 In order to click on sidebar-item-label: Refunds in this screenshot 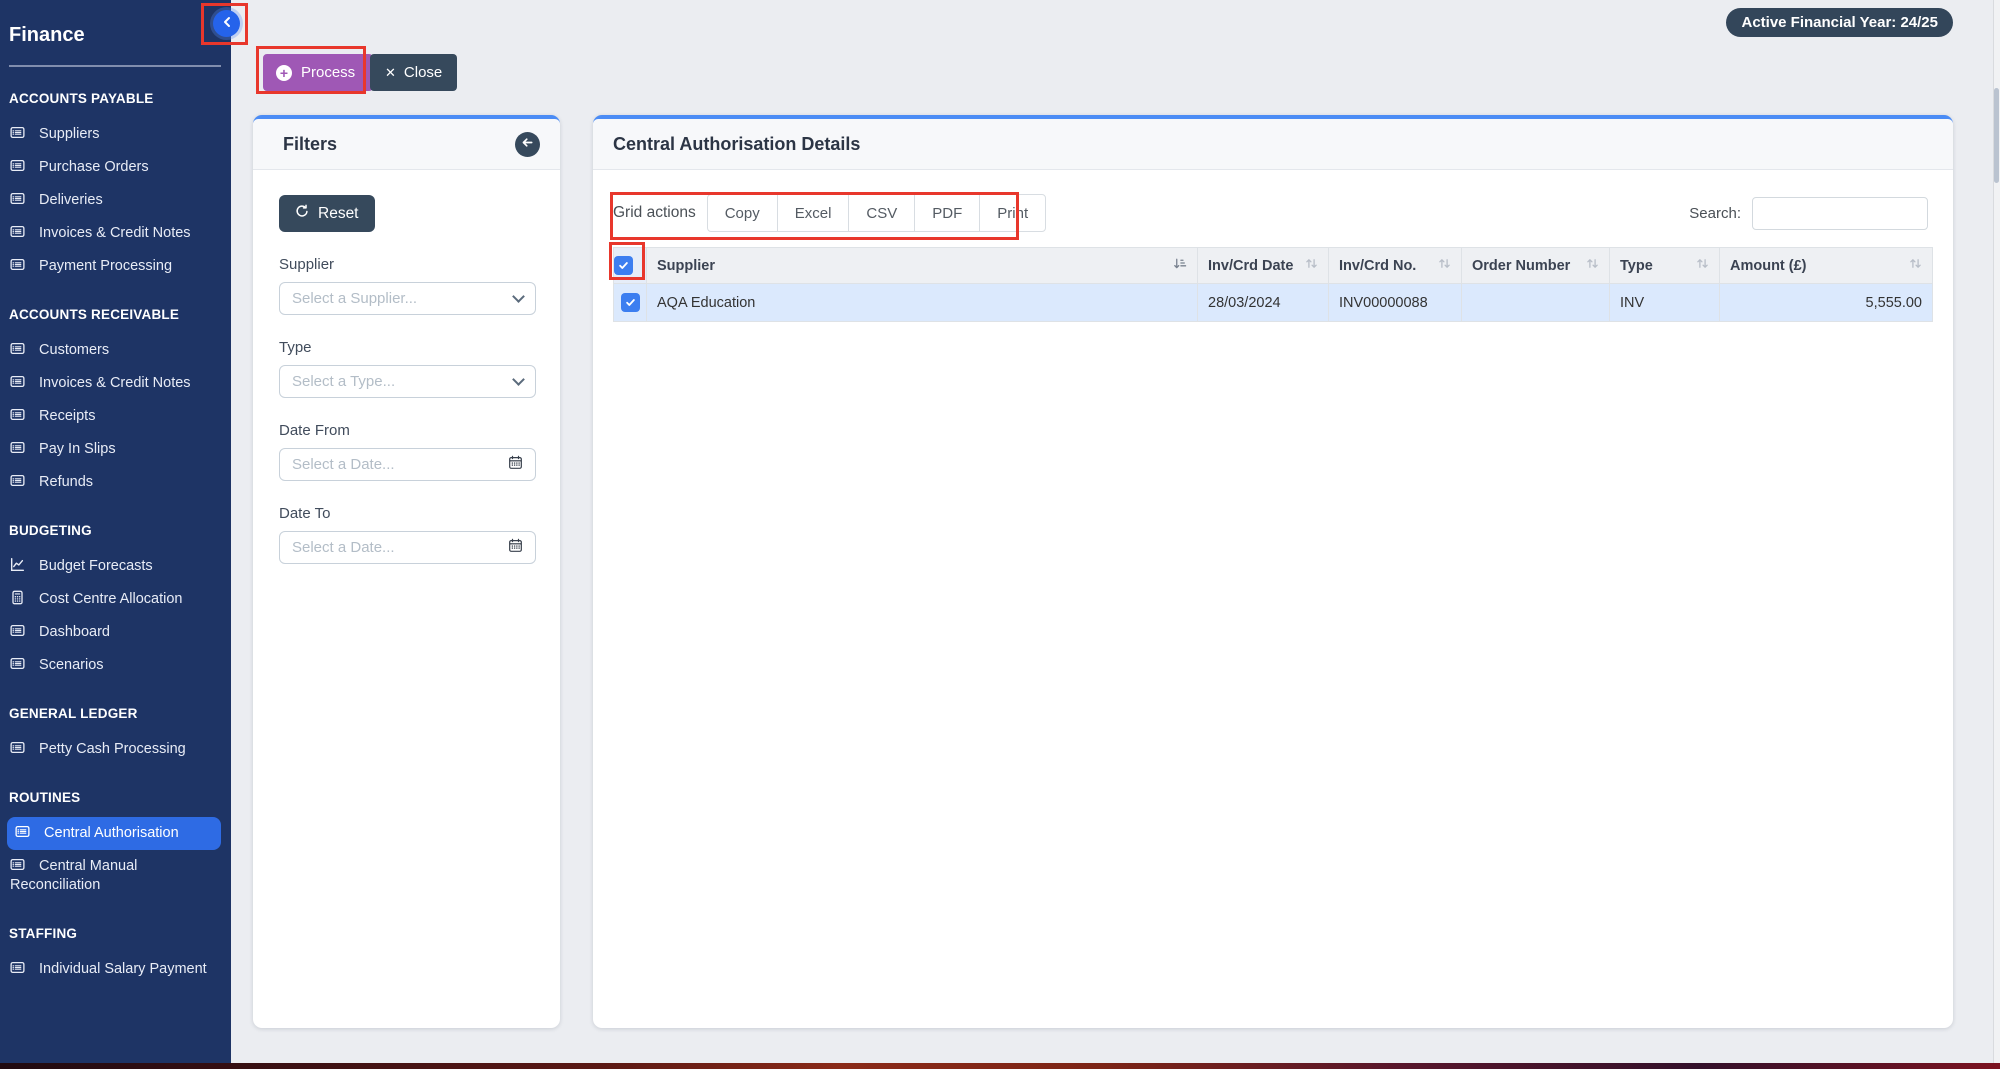, I will do `click(66, 482)`.